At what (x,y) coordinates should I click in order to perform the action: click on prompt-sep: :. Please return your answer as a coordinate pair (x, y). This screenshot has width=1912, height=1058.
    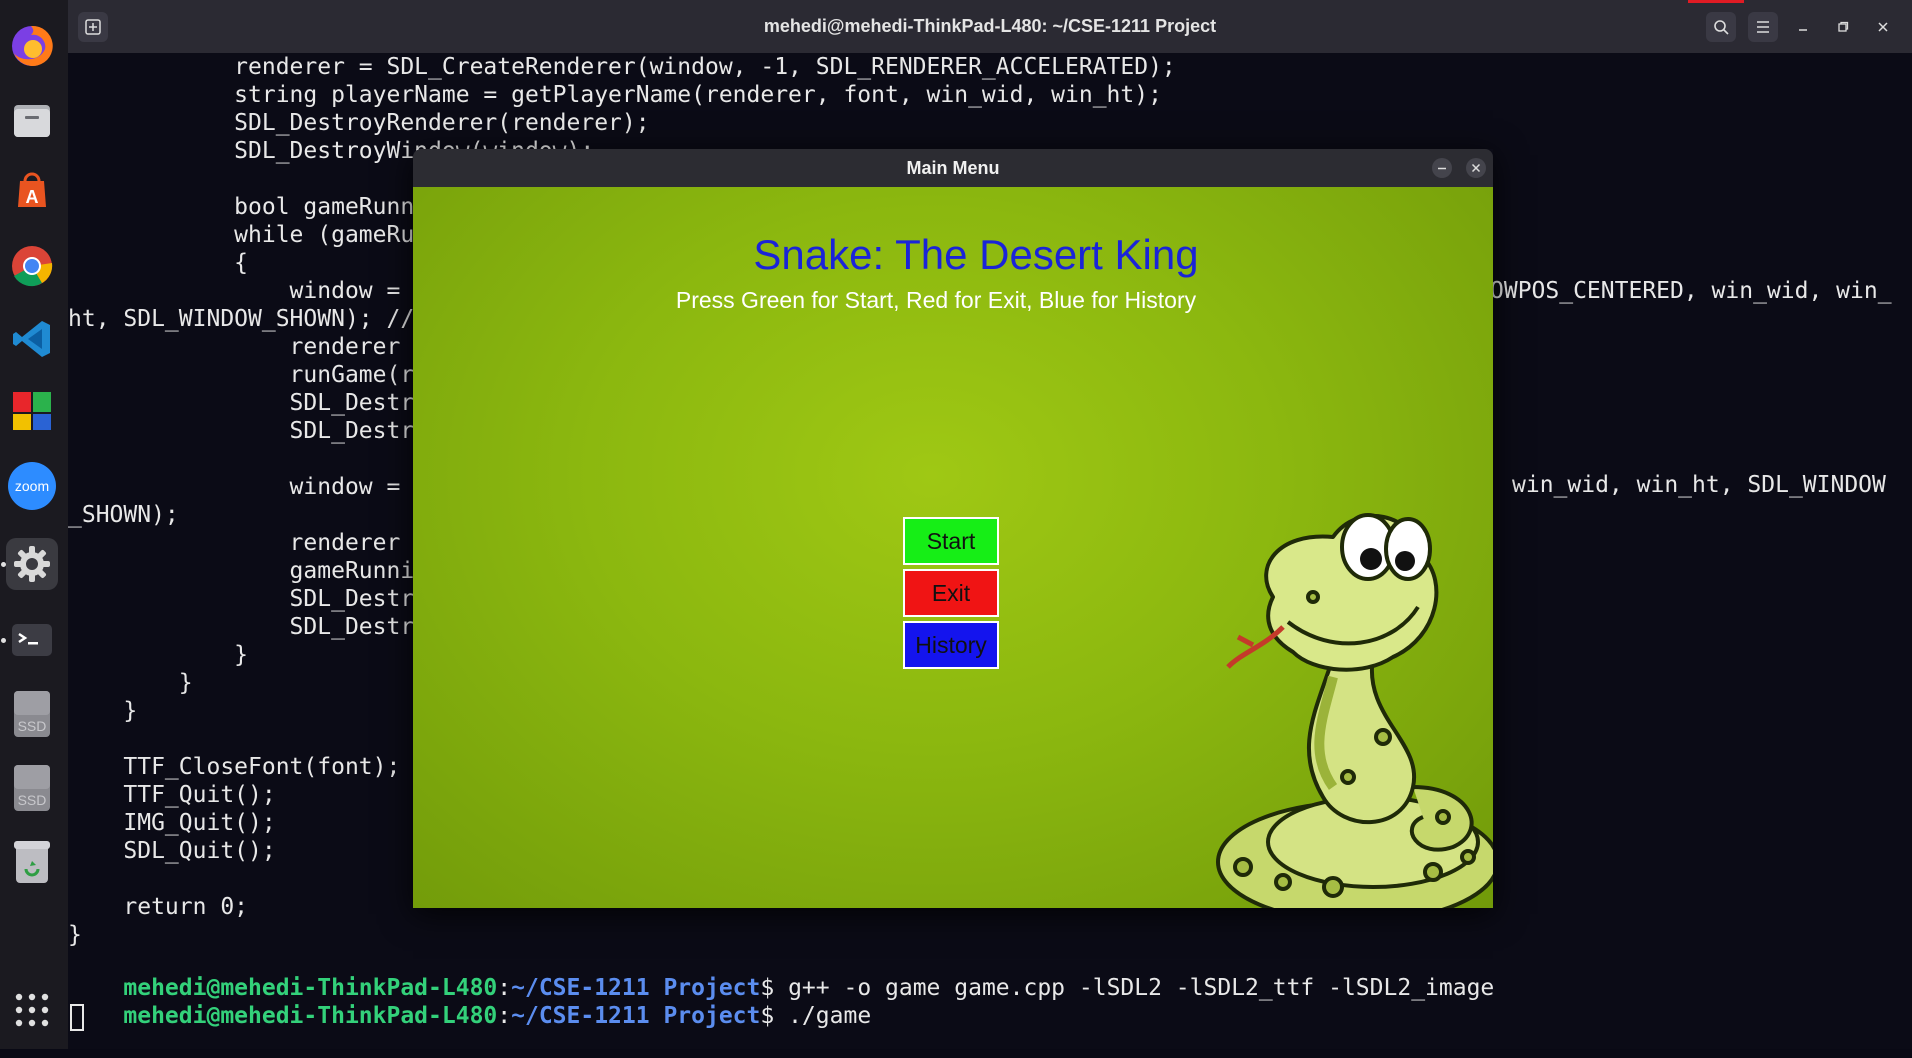
    Looking at the image, I should click on (504, 1016).